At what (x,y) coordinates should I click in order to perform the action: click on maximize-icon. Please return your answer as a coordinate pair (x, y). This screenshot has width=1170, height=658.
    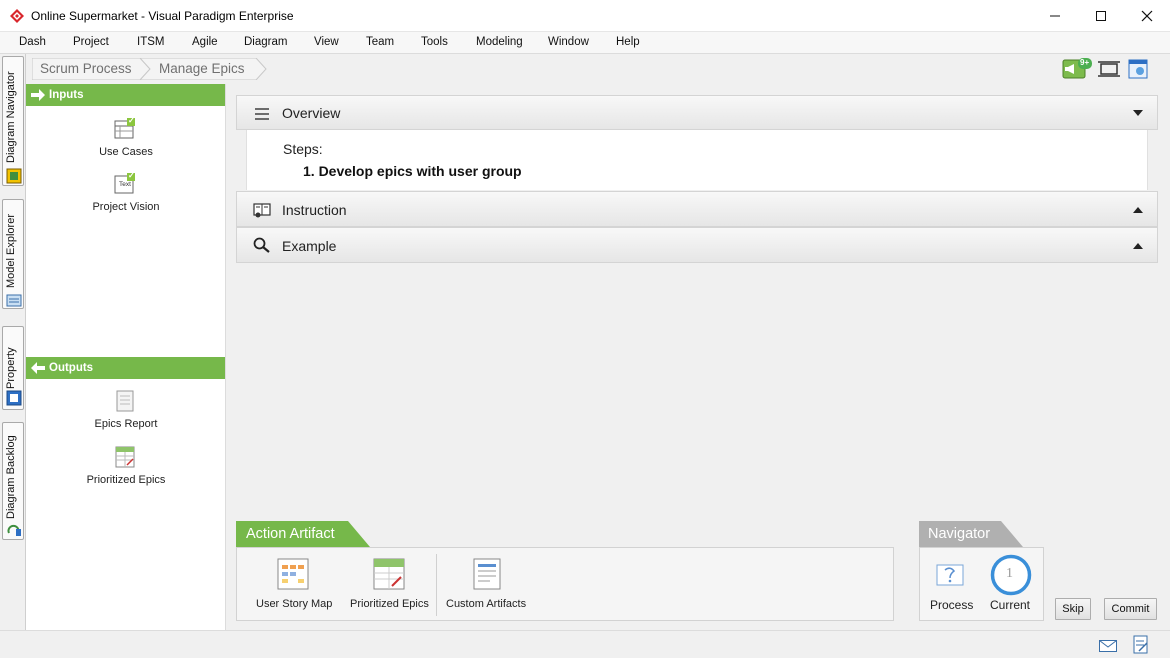
    Looking at the image, I should click on (1101, 16).